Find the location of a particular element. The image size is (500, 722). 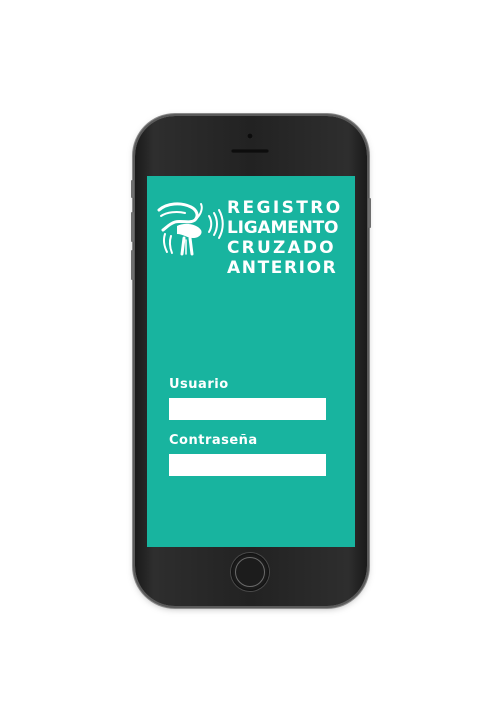

password-input is located at coordinates (247, 465).